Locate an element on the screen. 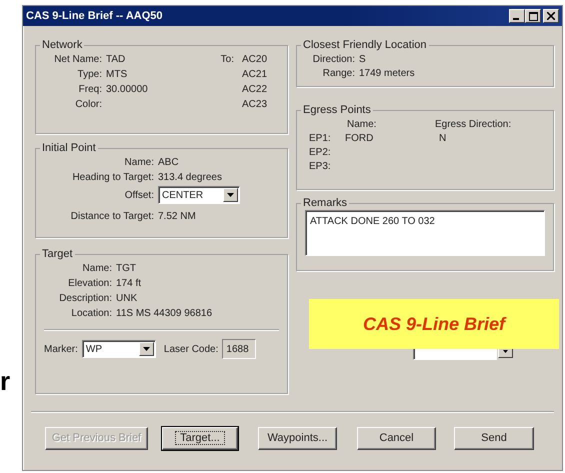 This screenshot has height=473, width=565. field-label: Type: is located at coordinates (89, 75).